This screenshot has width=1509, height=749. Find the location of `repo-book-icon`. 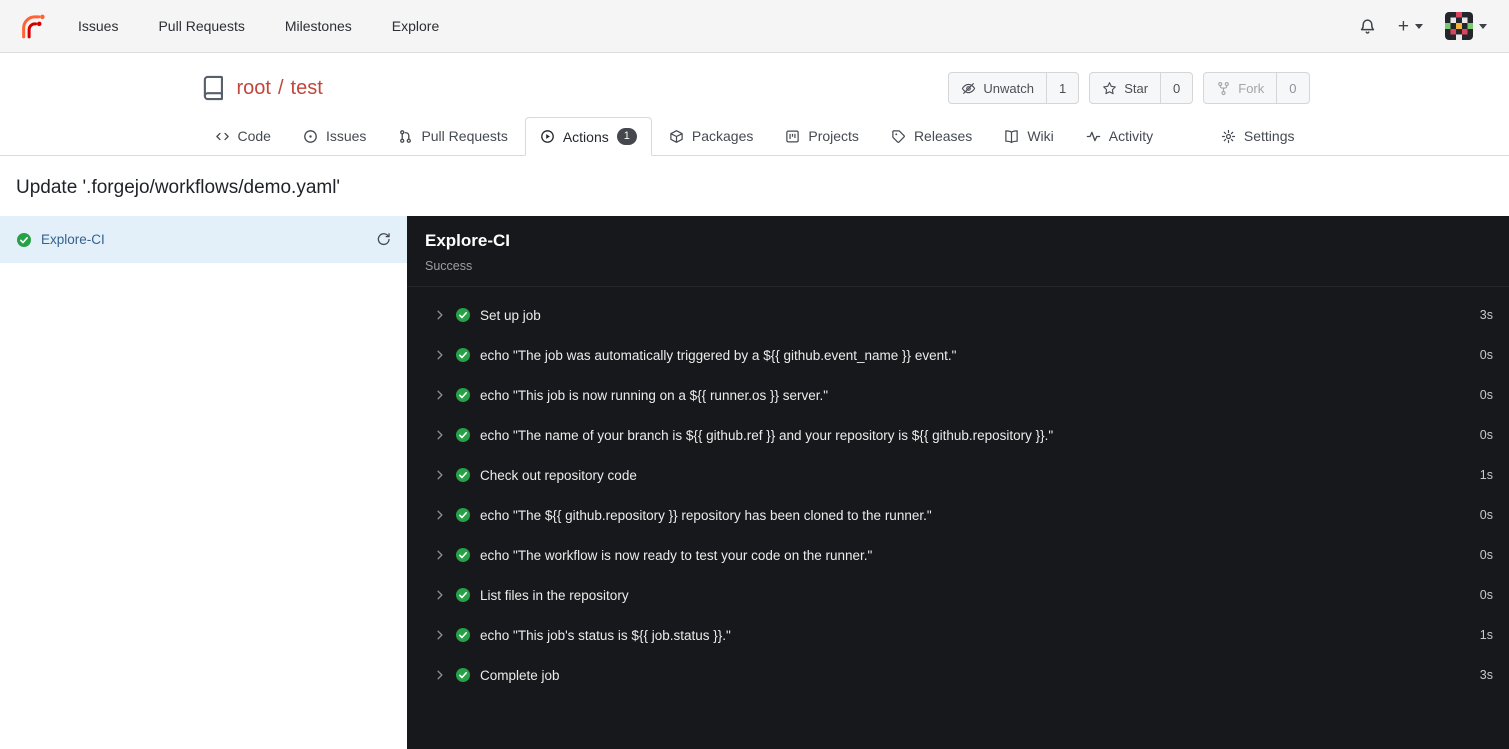

repo-book-icon is located at coordinates (213, 88).